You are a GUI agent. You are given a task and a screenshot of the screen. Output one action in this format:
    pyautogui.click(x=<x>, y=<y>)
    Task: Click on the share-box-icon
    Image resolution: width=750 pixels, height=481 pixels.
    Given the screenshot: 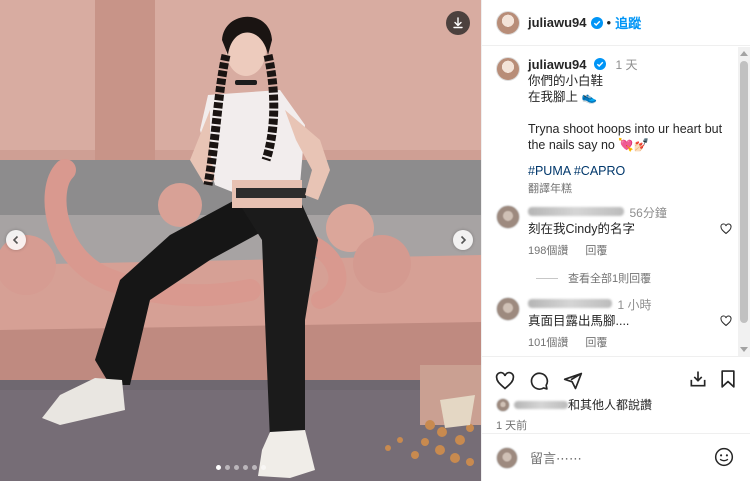 What is the action you would take?
    pyautogui.click(x=698, y=379)
    